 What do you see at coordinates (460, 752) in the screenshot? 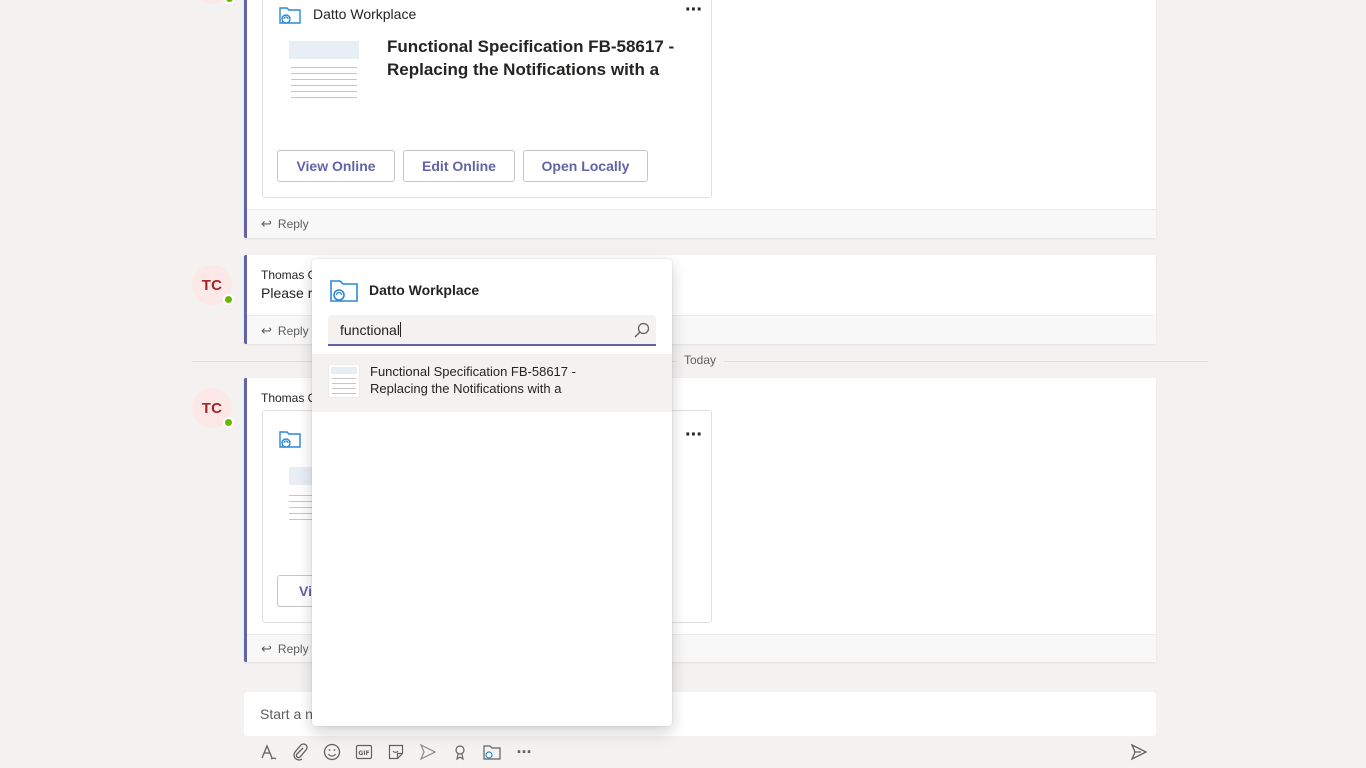
I see `praise-icon` at bounding box center [460, 752].